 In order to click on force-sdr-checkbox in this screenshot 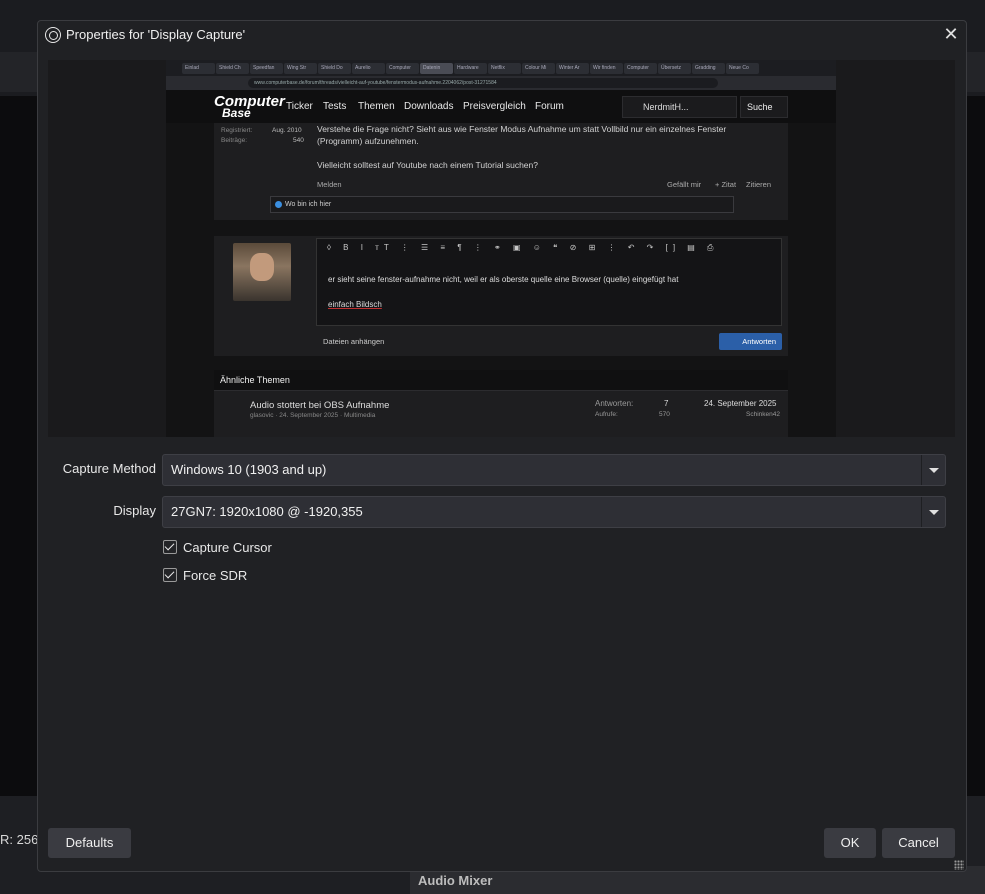, I will do `click(170, 575)`.